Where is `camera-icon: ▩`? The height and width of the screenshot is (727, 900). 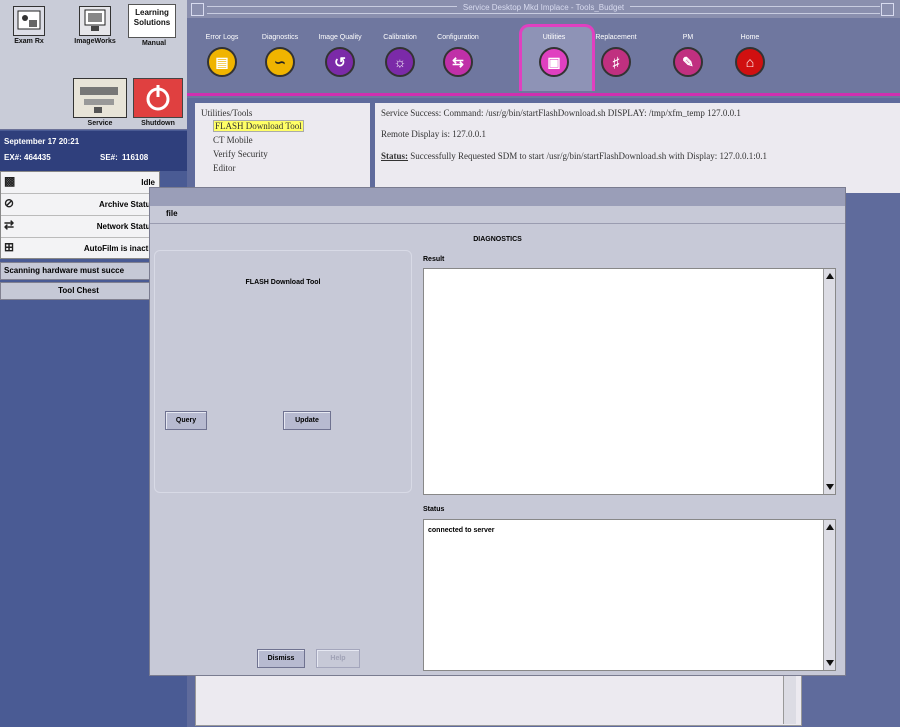 camera-icon: ▩ is located at coordinates (10, 181).